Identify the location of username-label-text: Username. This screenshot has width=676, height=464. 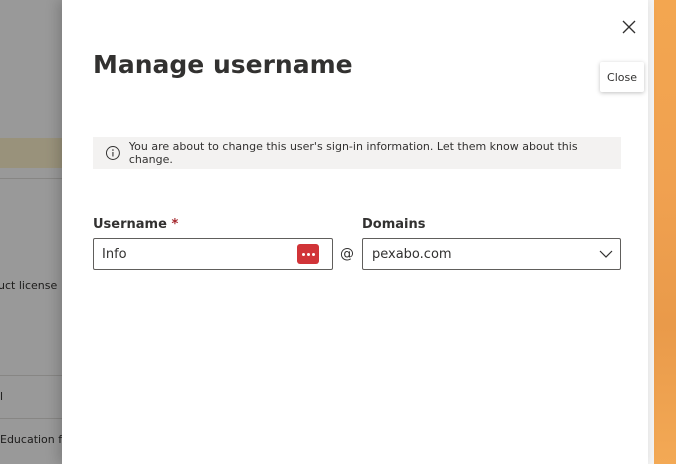
(130, 224).